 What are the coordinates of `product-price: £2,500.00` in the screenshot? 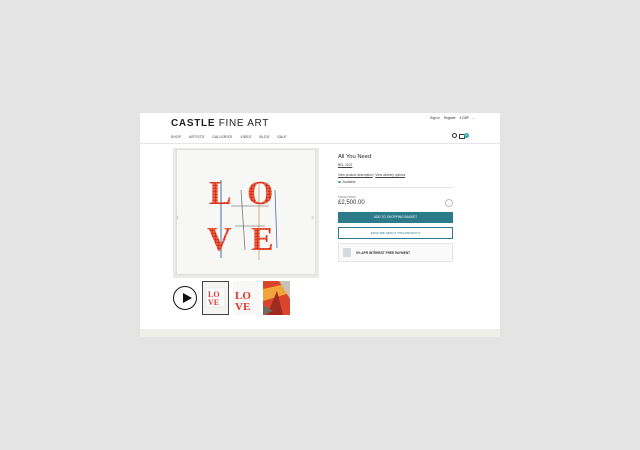 It's located at (351, 203).